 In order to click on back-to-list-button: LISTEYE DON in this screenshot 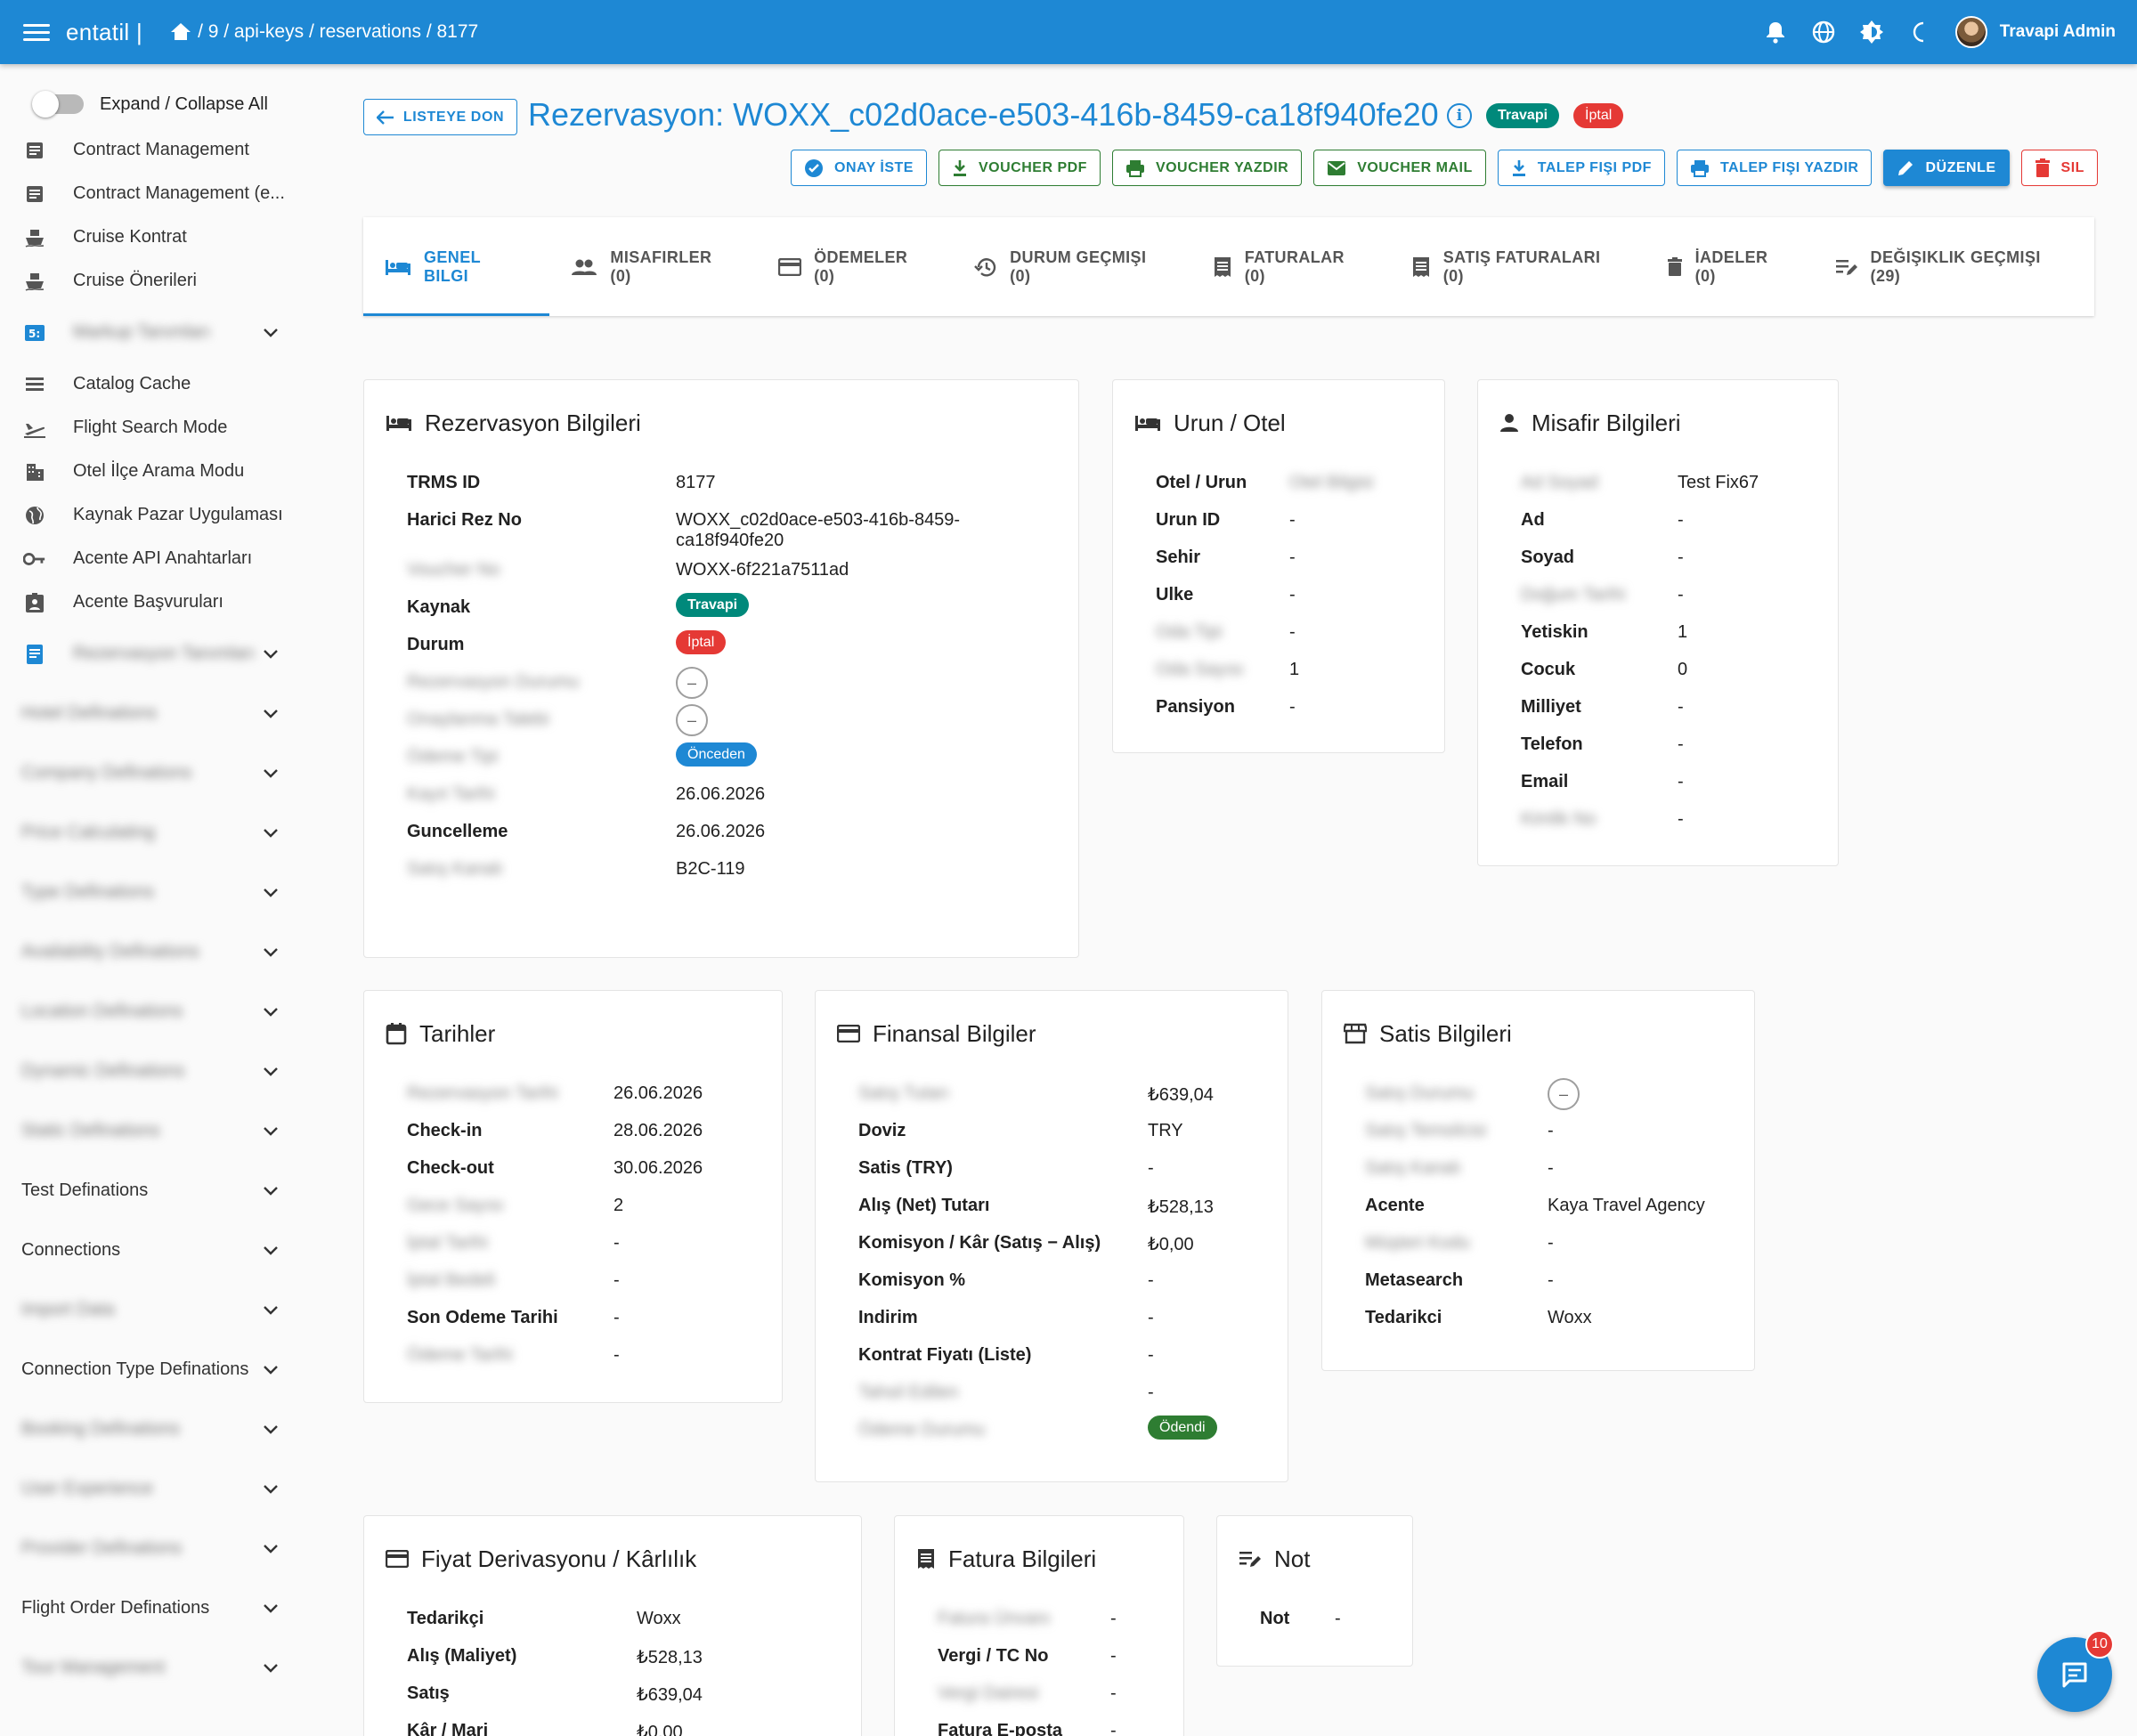, I will do `click(440, 117)`.